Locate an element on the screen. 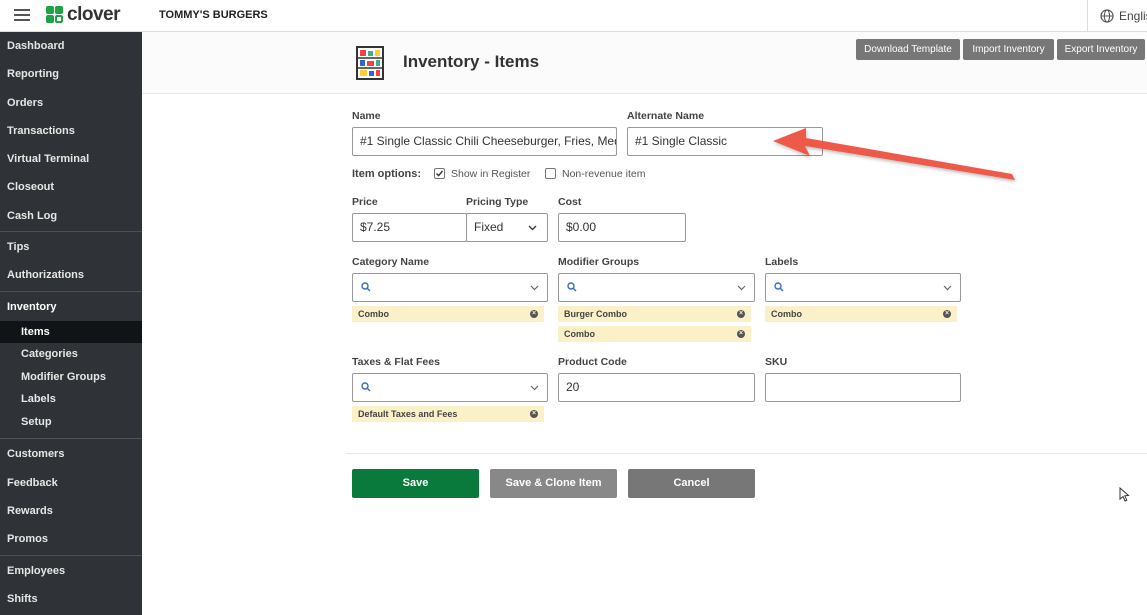  checkmark-icon is located at coordinates (440, 173).